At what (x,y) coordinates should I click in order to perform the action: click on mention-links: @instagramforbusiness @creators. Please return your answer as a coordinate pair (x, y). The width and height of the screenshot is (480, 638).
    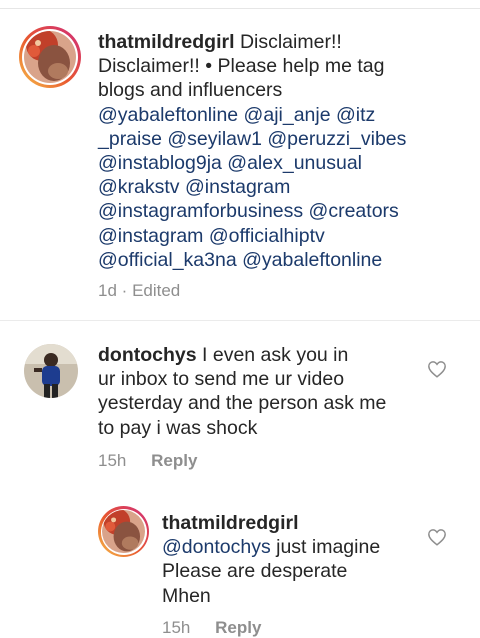
    Looking at the image, I should click on (283, 211).